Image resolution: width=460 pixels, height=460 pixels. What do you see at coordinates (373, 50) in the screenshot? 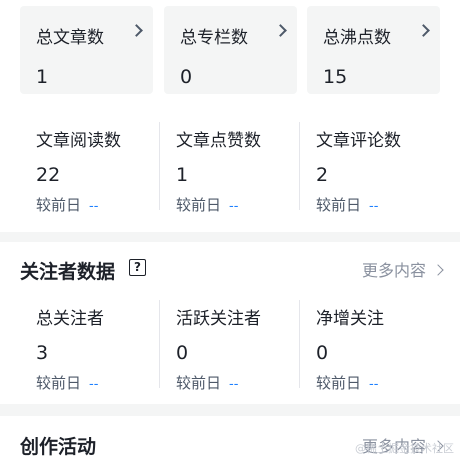
I see `total-pins-card: 总沸点数 15` at bounding box center [373, 50].